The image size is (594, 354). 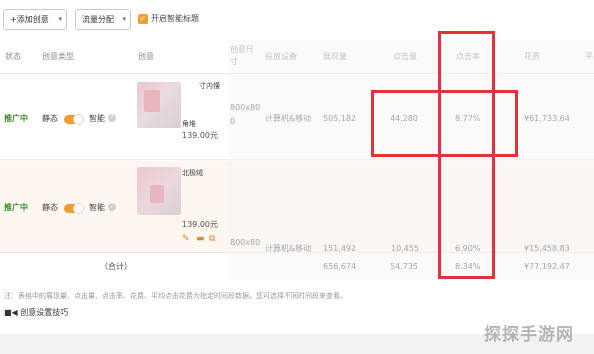 What do you see at coordinates (281, 56) in the screenshot?
I see `header-device: 投放设备` at bounding box center [281, 56].